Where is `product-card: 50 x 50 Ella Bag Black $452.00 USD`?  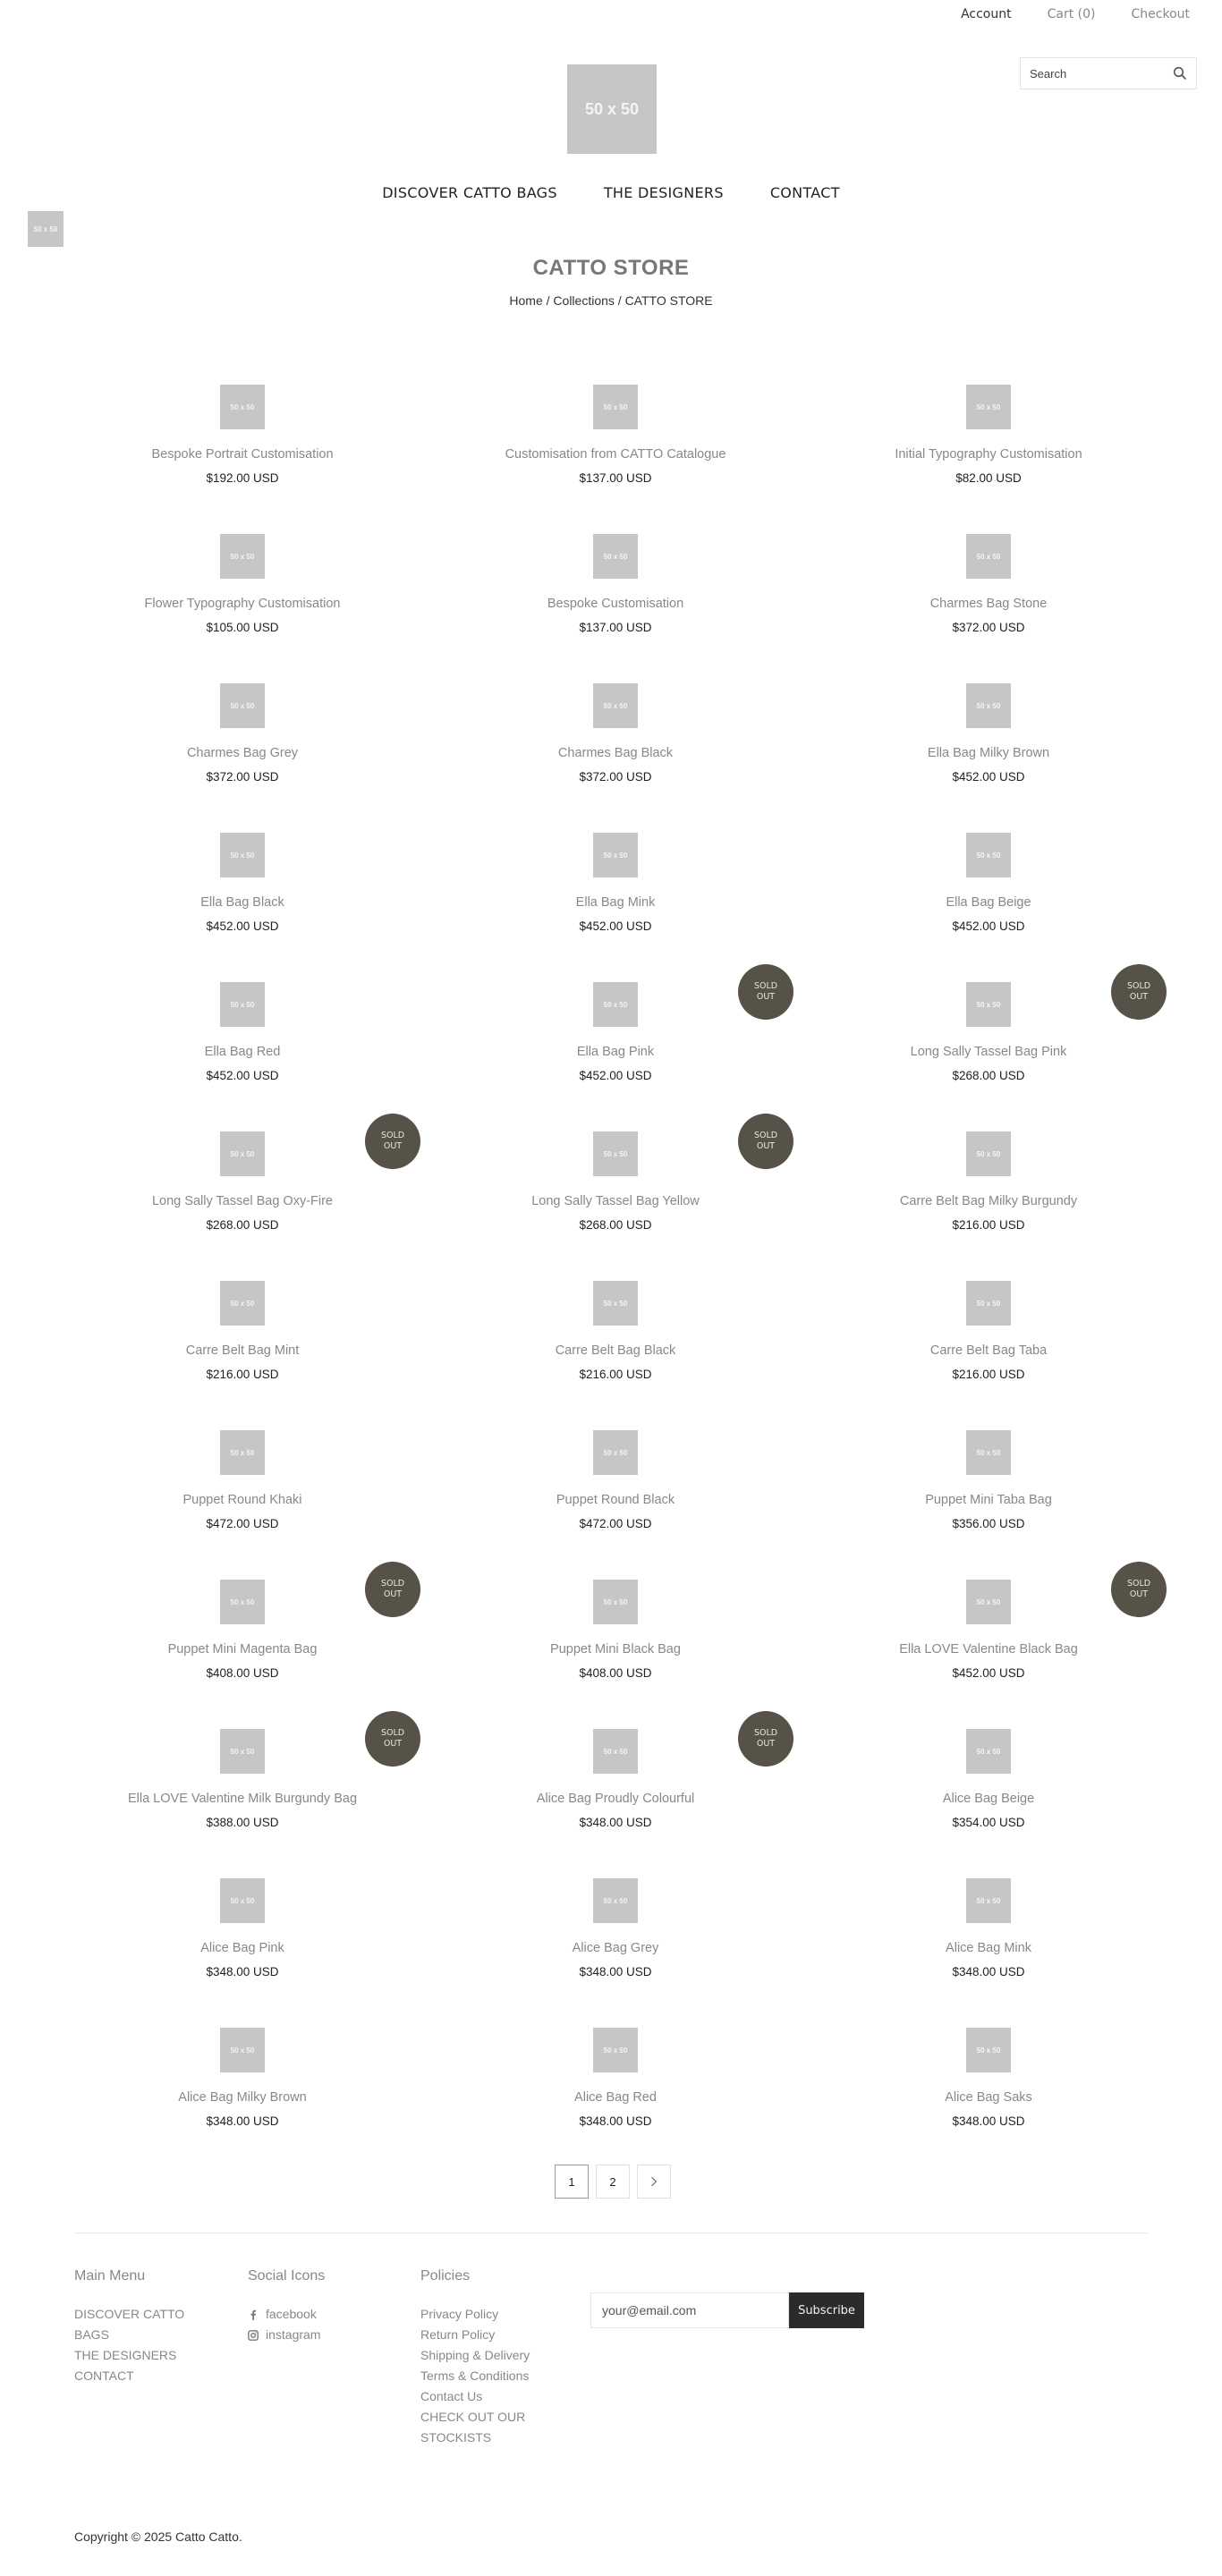 product-card: 50 x 50 Ella Bag Black $452.00 USD is located at coordinates (242, 874).